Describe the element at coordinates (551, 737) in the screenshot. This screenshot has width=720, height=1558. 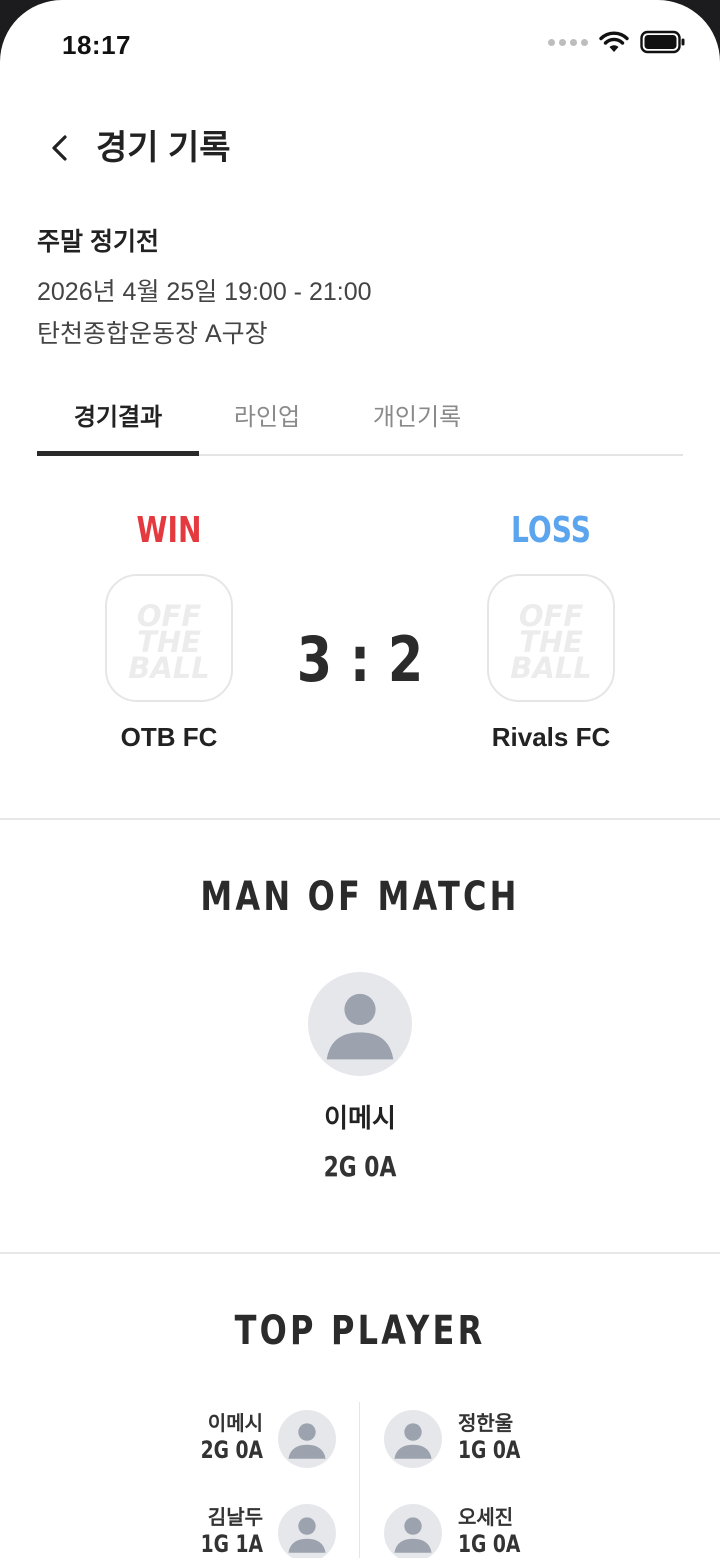
I see `away-team-name: Rivals FC` at that location.